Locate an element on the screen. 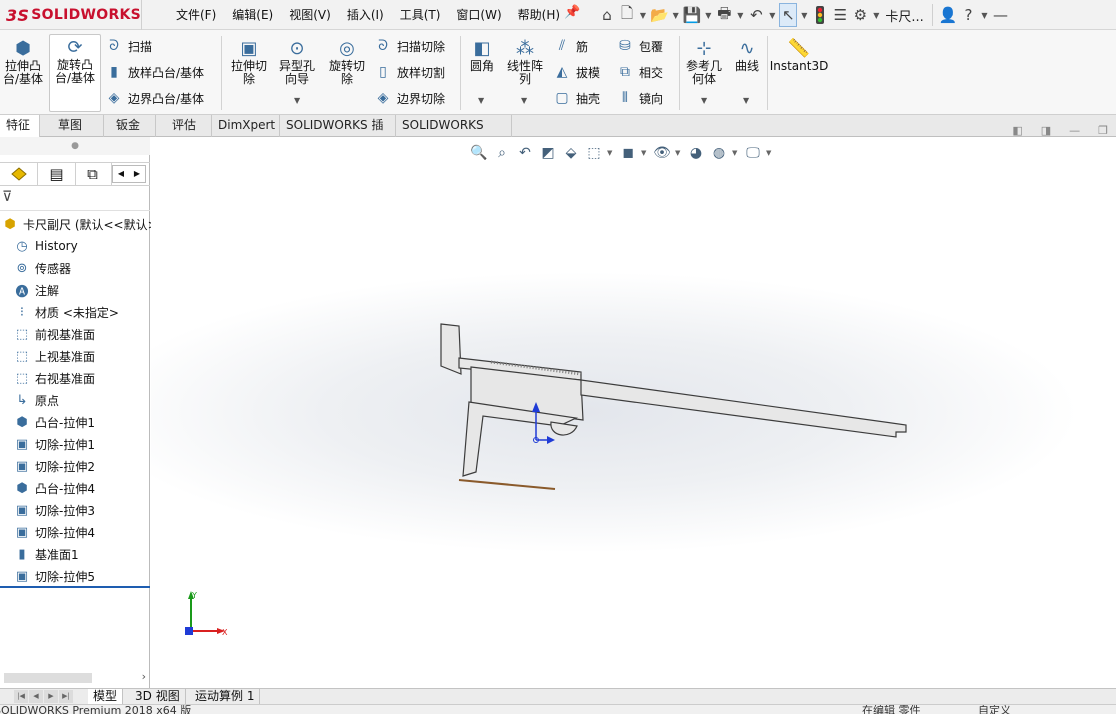 This screenshot has height=714, width=1116. tree-item-cut-extrude1: ▣ 切除-拉伸1 is located at coordinates (53, 444).